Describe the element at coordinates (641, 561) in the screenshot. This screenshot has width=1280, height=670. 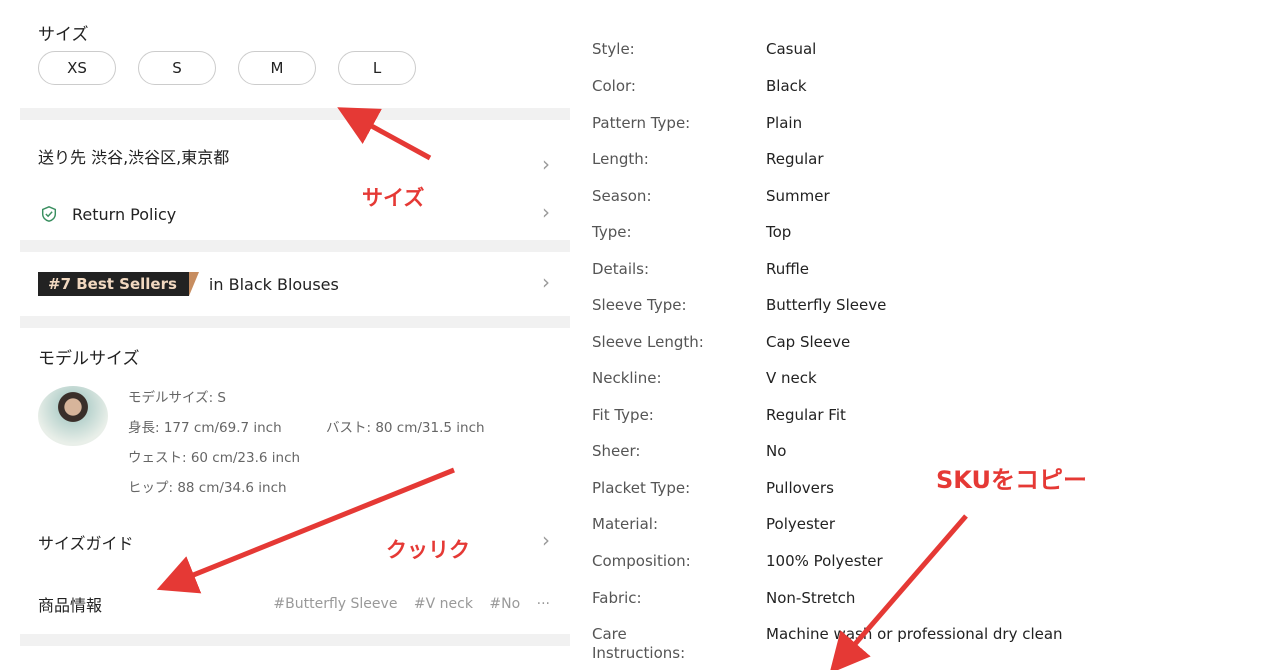
I see `spec-label: Composition:` at that location.